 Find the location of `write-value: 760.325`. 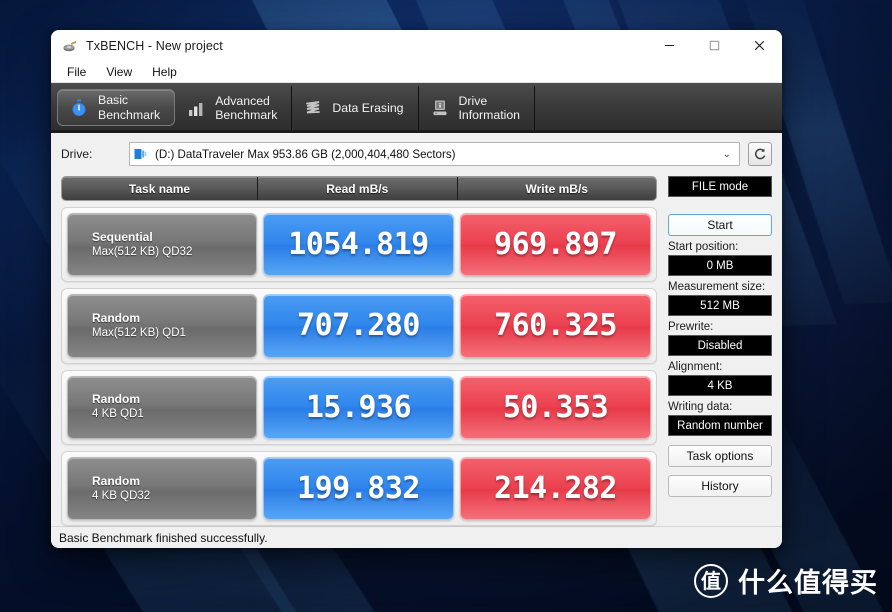

write-value: 760.325 is located at coordinates (555, 326).